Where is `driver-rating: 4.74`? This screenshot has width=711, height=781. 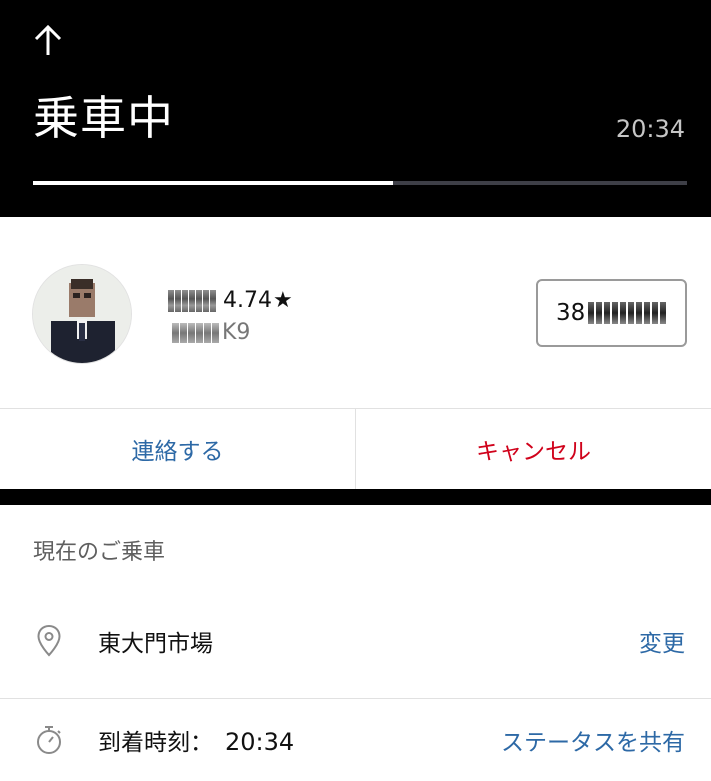 driver-rating: 4.74 is located at coordinates (247, 300).